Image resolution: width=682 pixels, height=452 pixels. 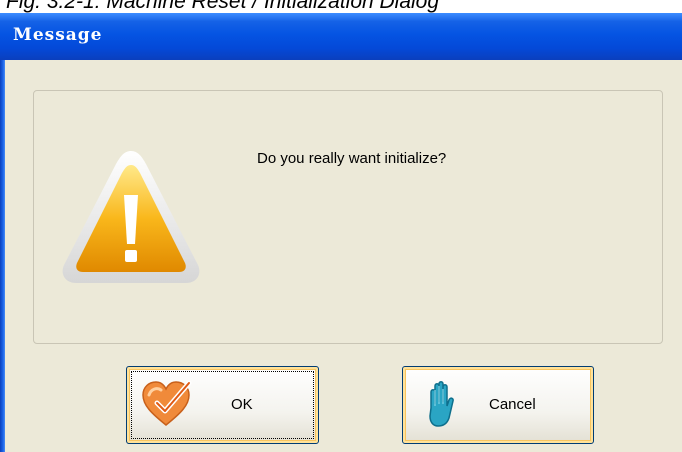 I want to click on confirmation-message: Do you really want initialize?, so click(x=352, y=158).